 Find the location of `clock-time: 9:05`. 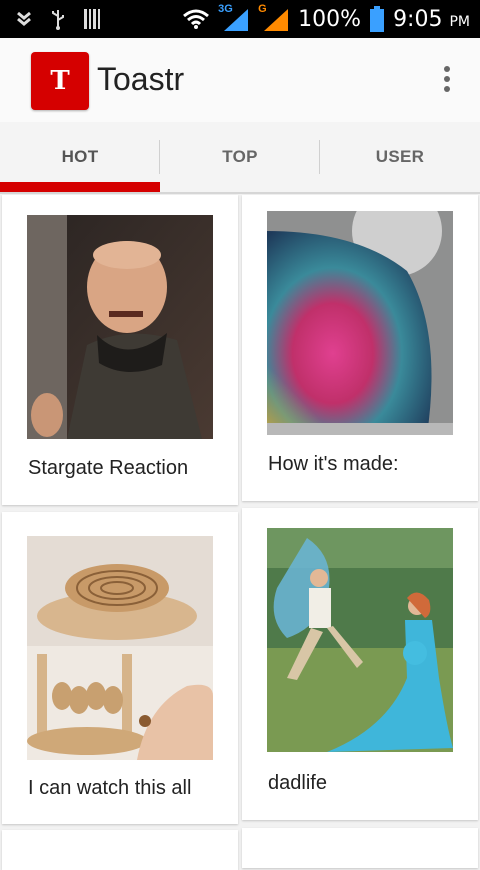

clock-time: 9:05 is located at coordinates (418, 19).